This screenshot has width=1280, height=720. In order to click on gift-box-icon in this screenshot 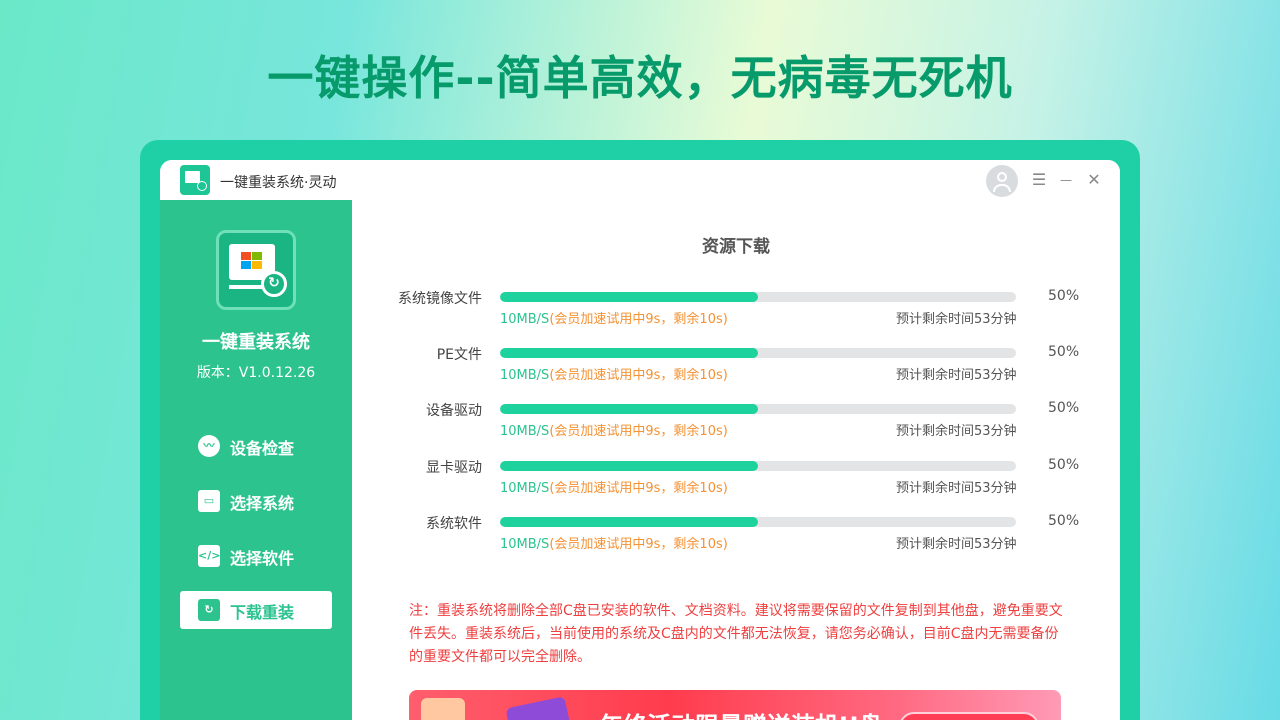, I will do `click(443, 709)`.